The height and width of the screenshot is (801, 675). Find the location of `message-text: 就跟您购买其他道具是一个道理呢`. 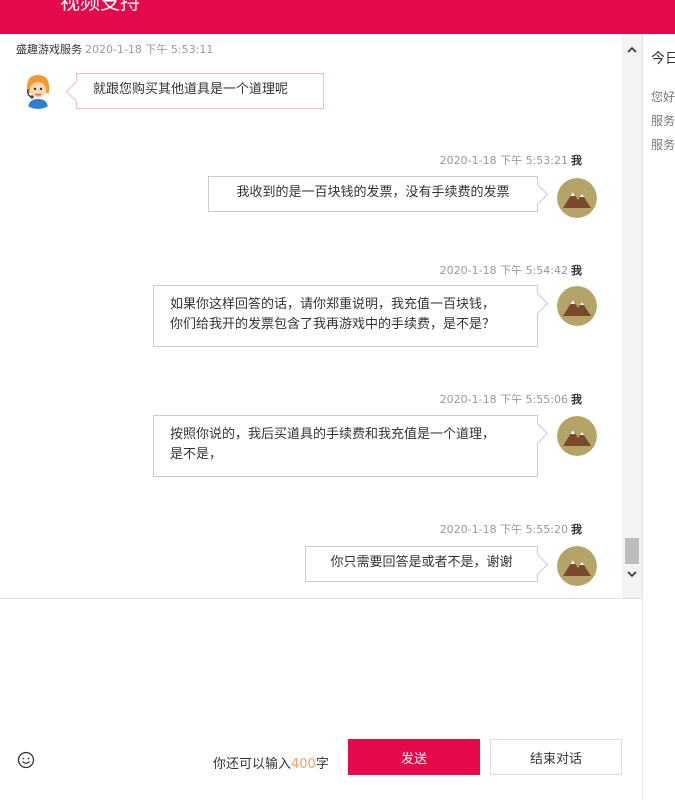

message-text: 就跟您购买其他道具是一个道理呢 is located at coordinates (191, 89).